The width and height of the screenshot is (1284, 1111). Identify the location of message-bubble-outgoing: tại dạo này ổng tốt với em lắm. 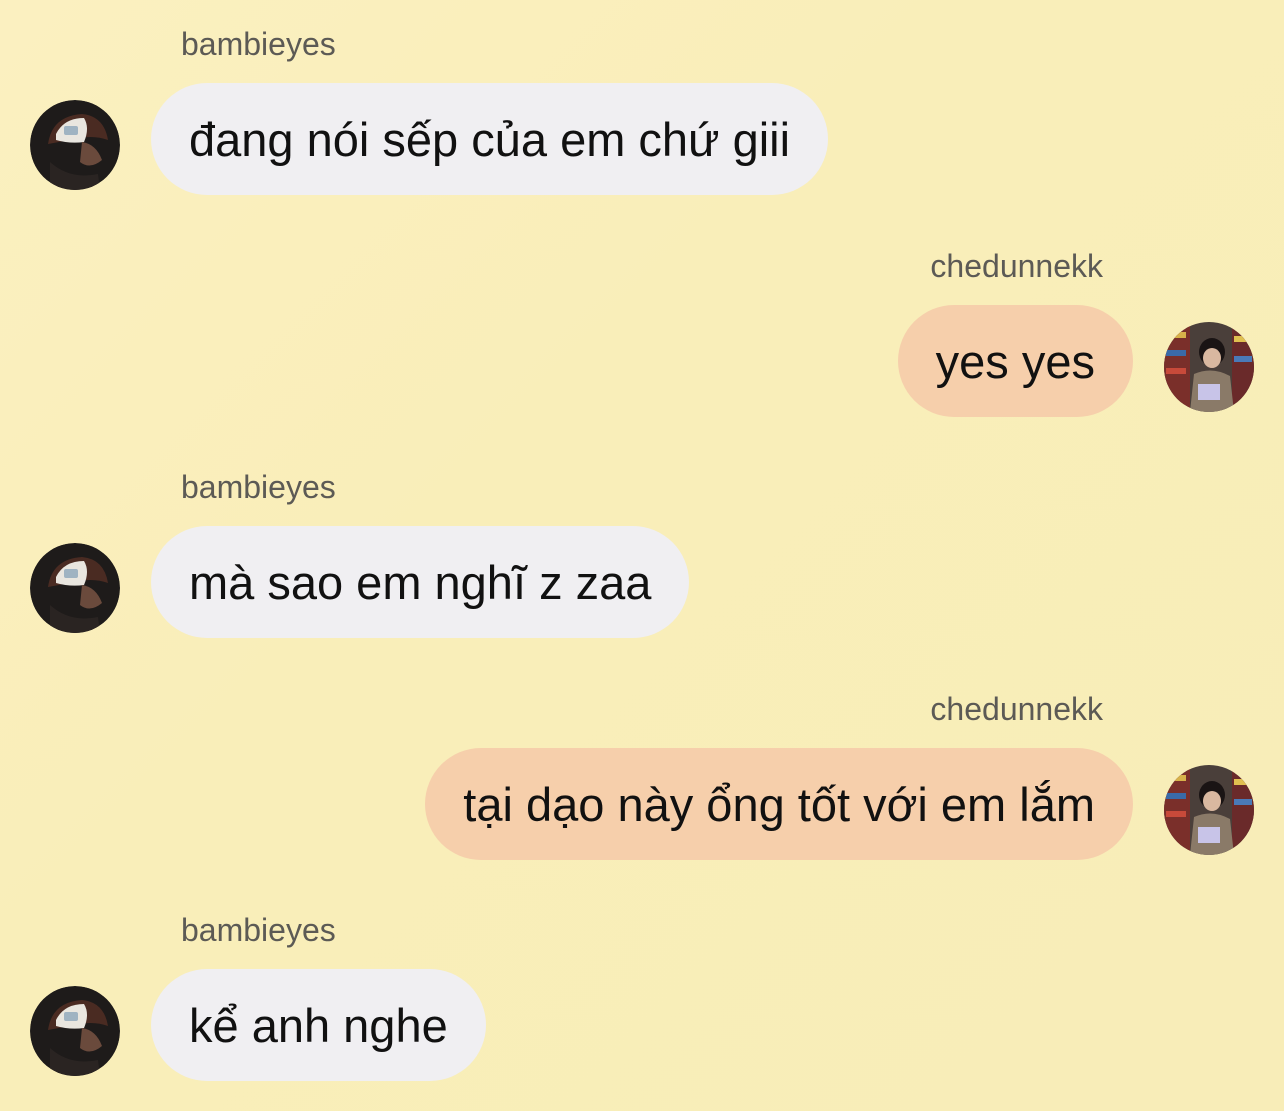
(779, 804).